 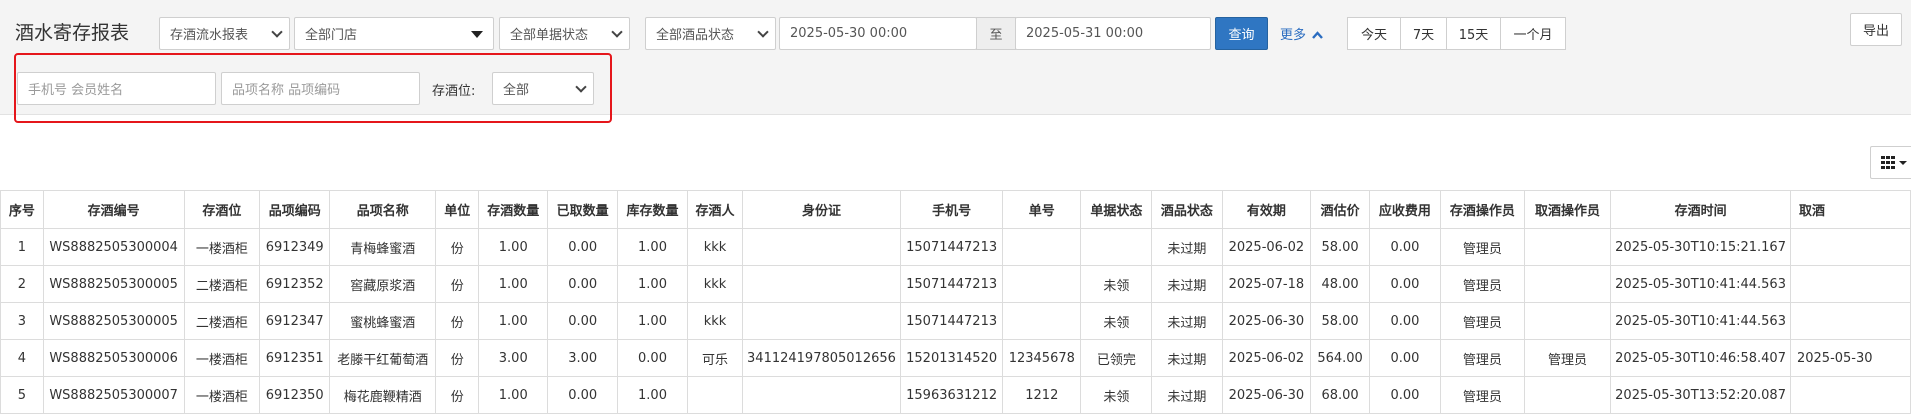 What do you see at coordinates (394, 33) in the screenshot?
I see `store-select: 全部门店` at bounding box center [394, 33].